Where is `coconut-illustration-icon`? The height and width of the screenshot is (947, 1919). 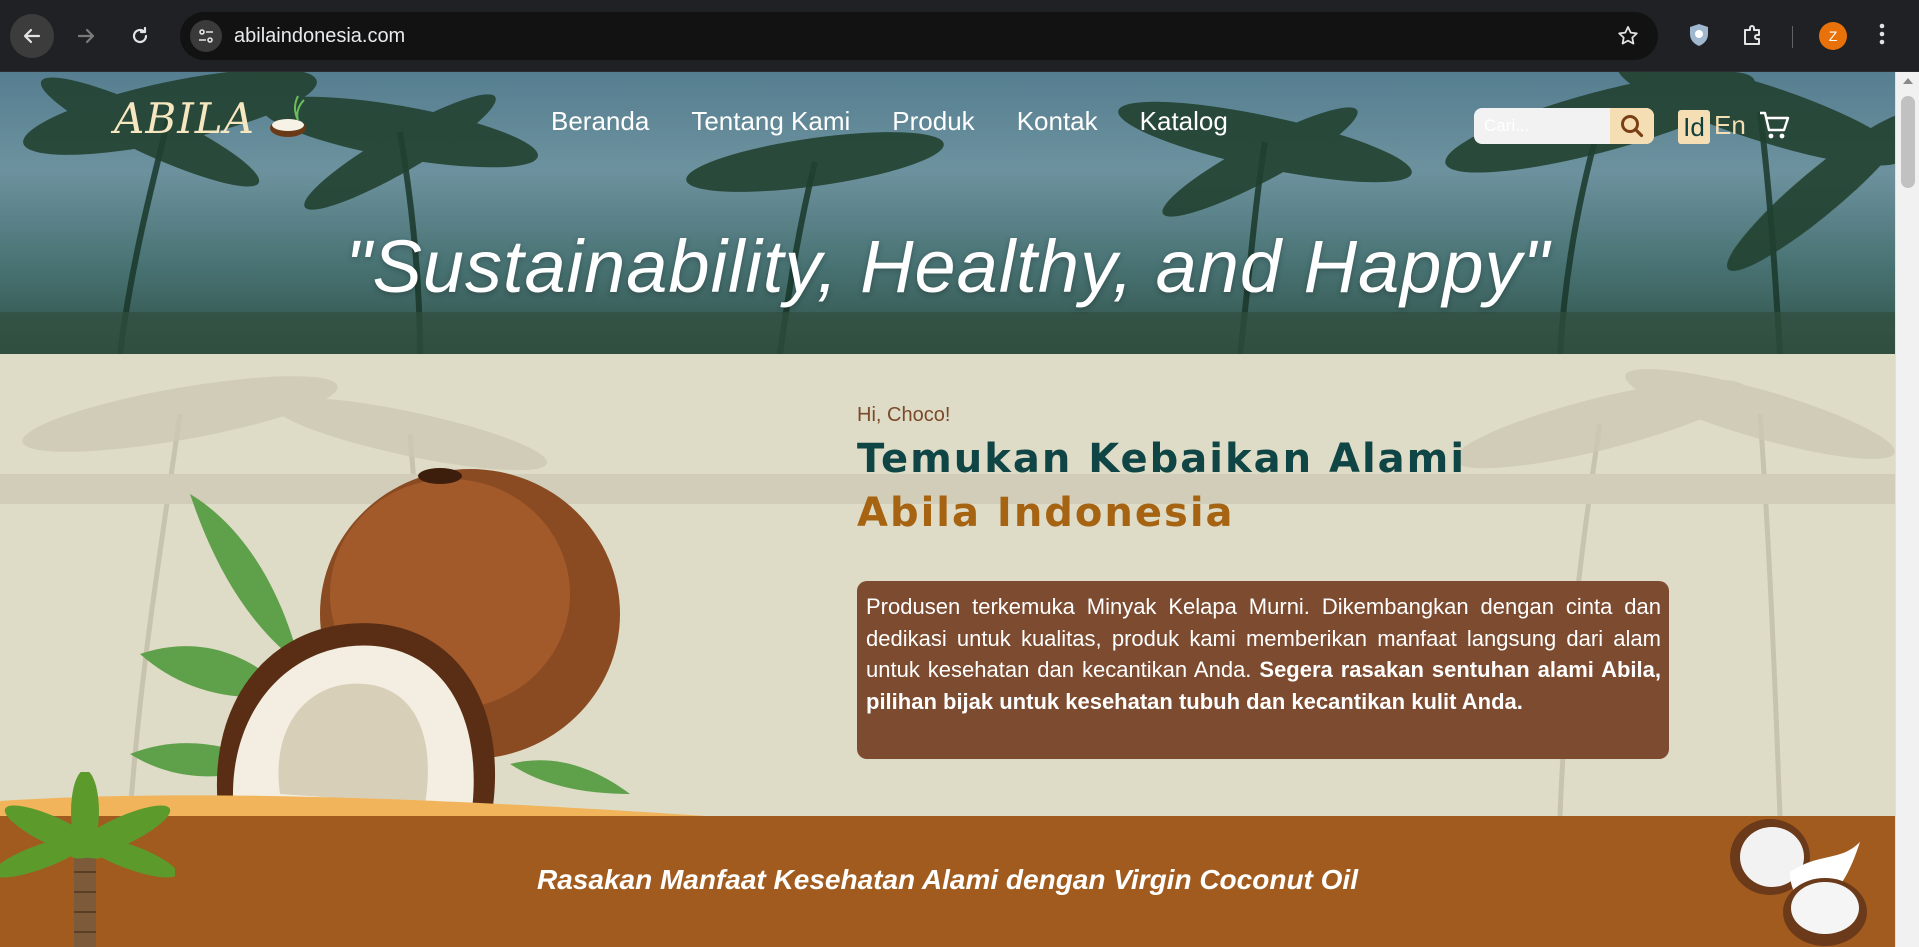
coconut-illustration-icon is located at coordinates (400, 640).